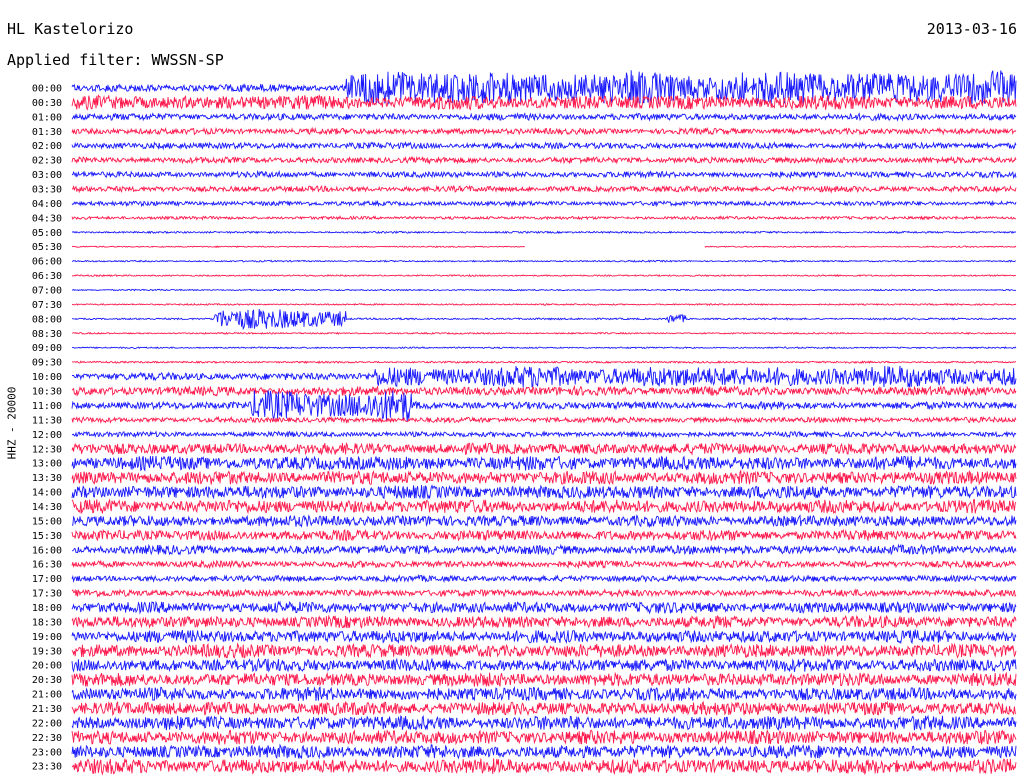 The height and width of the screenshot is (780, 1024). I want to click on row-time-label: 15:00, so click(47, 521).